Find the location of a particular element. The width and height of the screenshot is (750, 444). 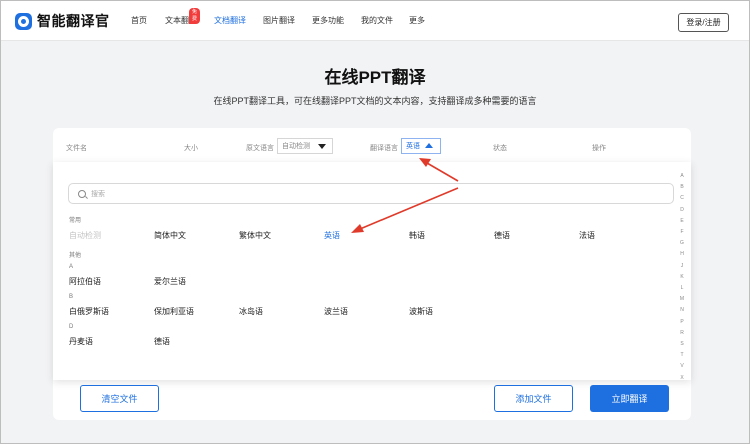

annotation-arrow-to-english is located at coordinates (405, 210).